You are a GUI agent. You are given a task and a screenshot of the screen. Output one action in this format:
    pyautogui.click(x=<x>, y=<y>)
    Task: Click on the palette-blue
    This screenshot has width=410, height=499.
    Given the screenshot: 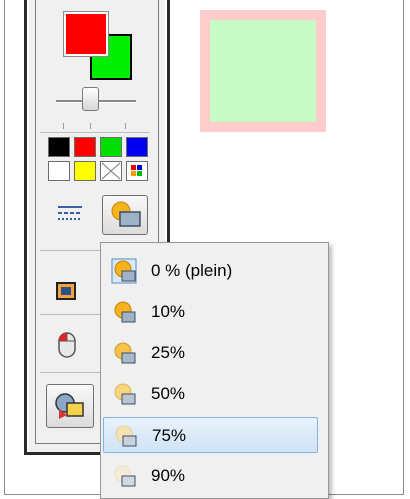 What is the action you would take?
    pyautogui.click(x=137, y=147)
    